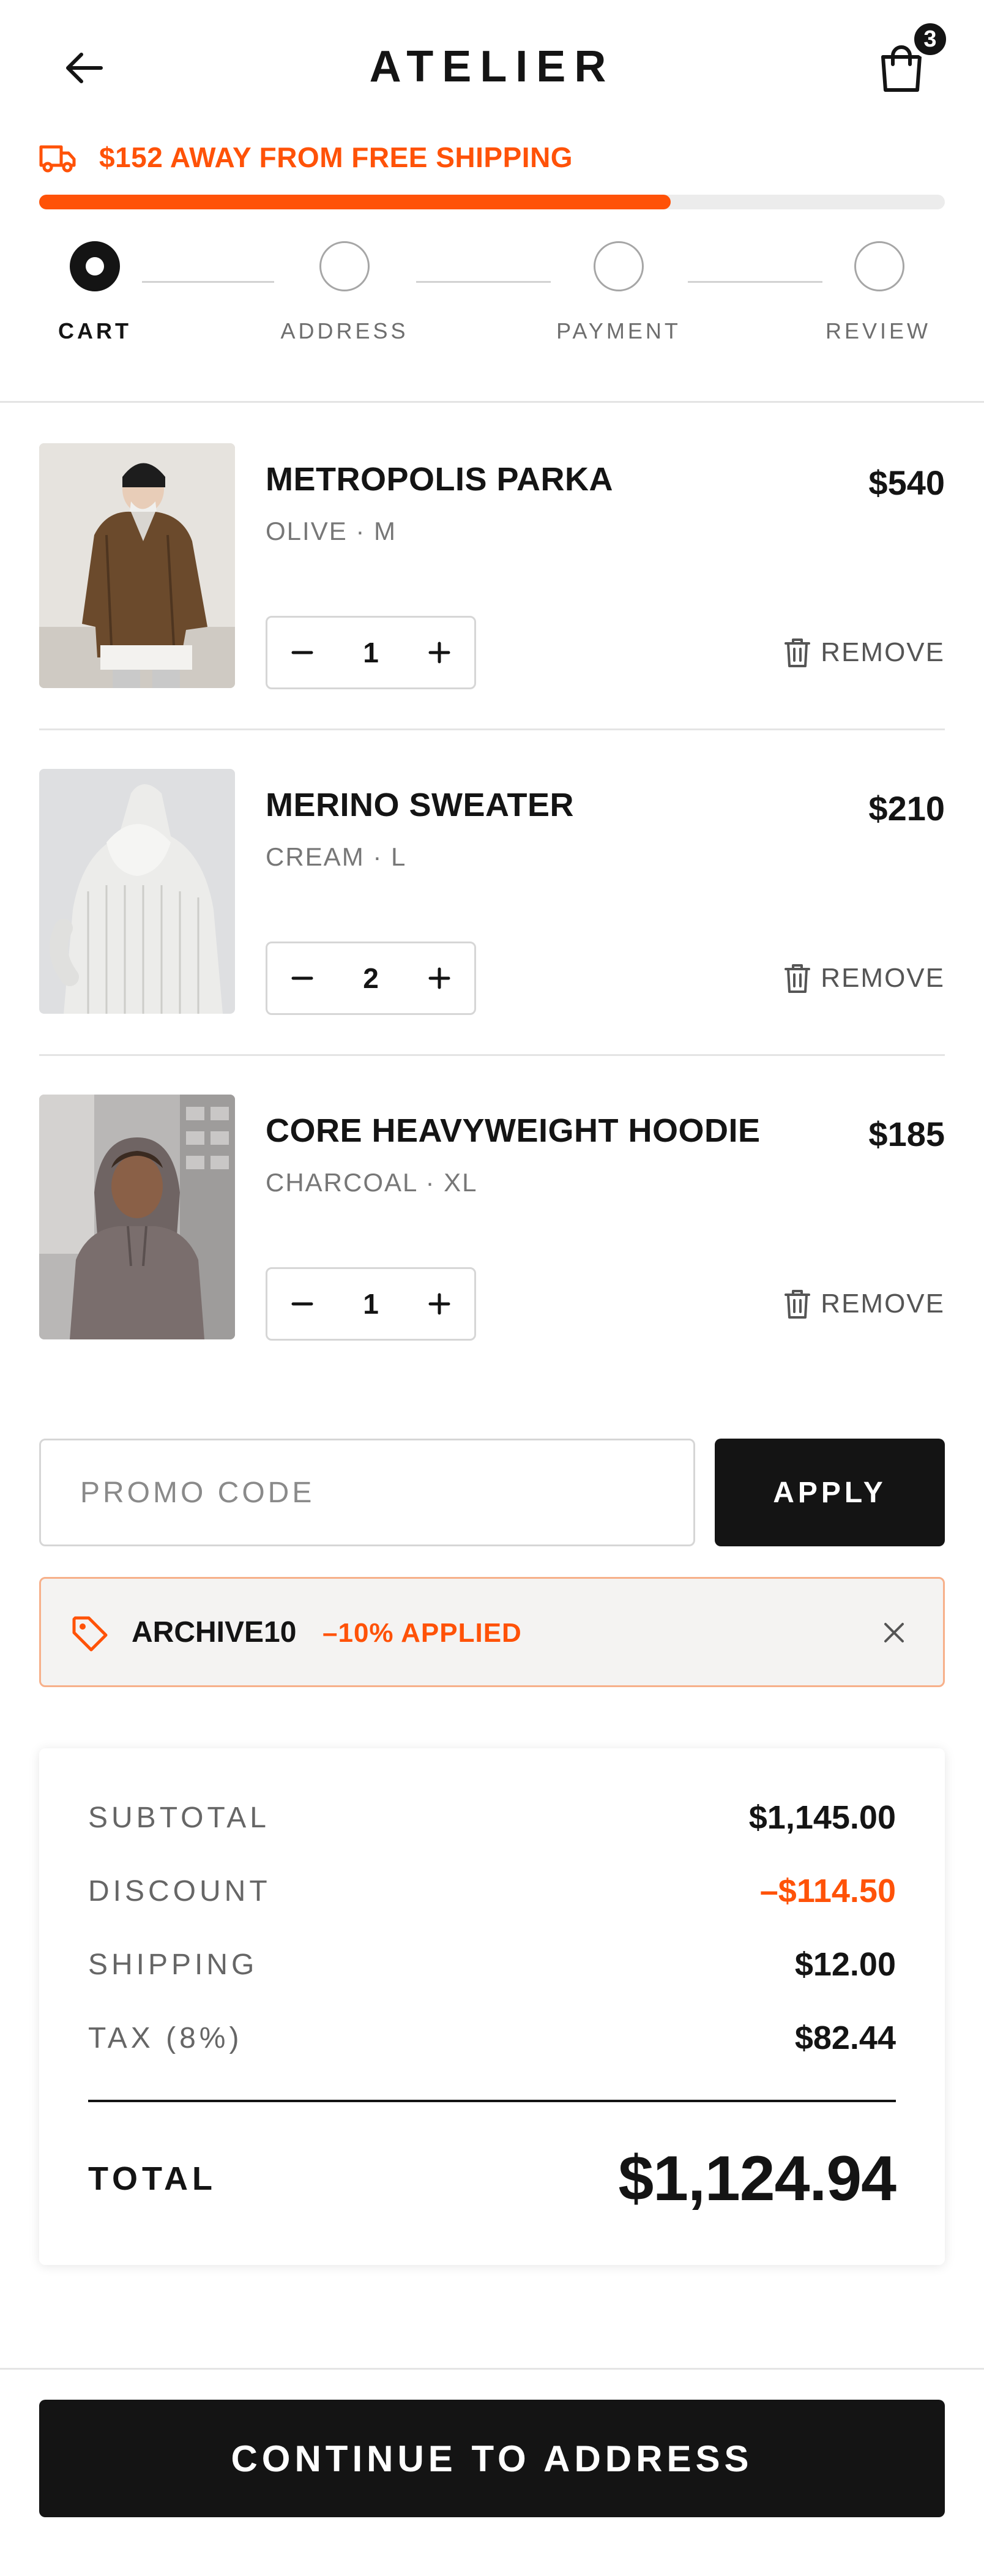 This screenshot has height=2576, width=984. What do you see at coordinates (95, 266) in the screenshot?
I see `step-cart-indicator` at bounding box center [95, 266].